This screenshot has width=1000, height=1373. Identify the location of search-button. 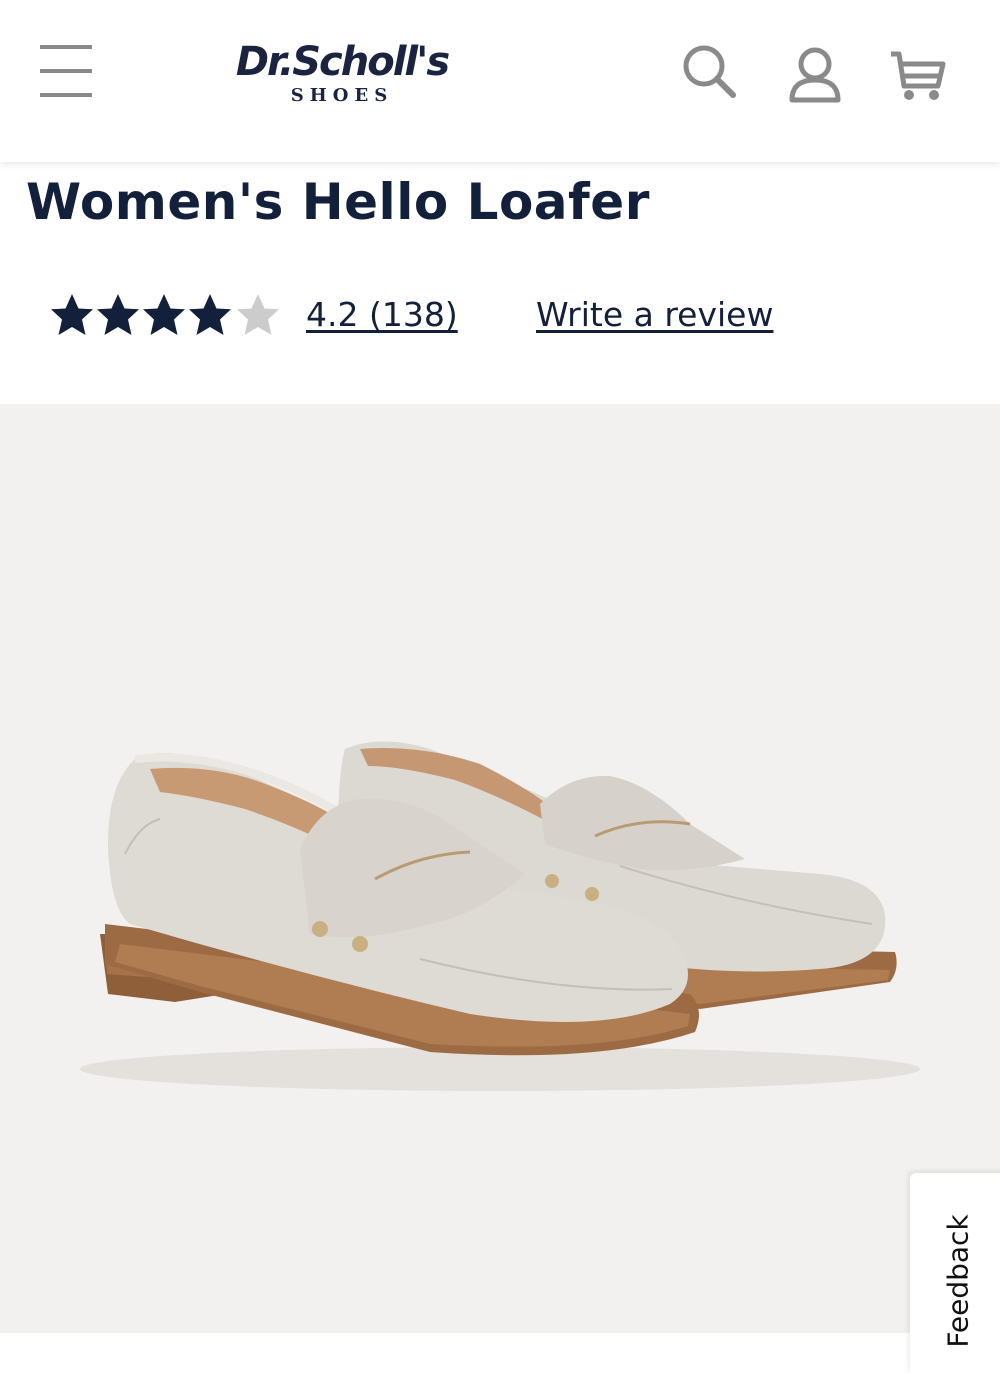
(710, 72).